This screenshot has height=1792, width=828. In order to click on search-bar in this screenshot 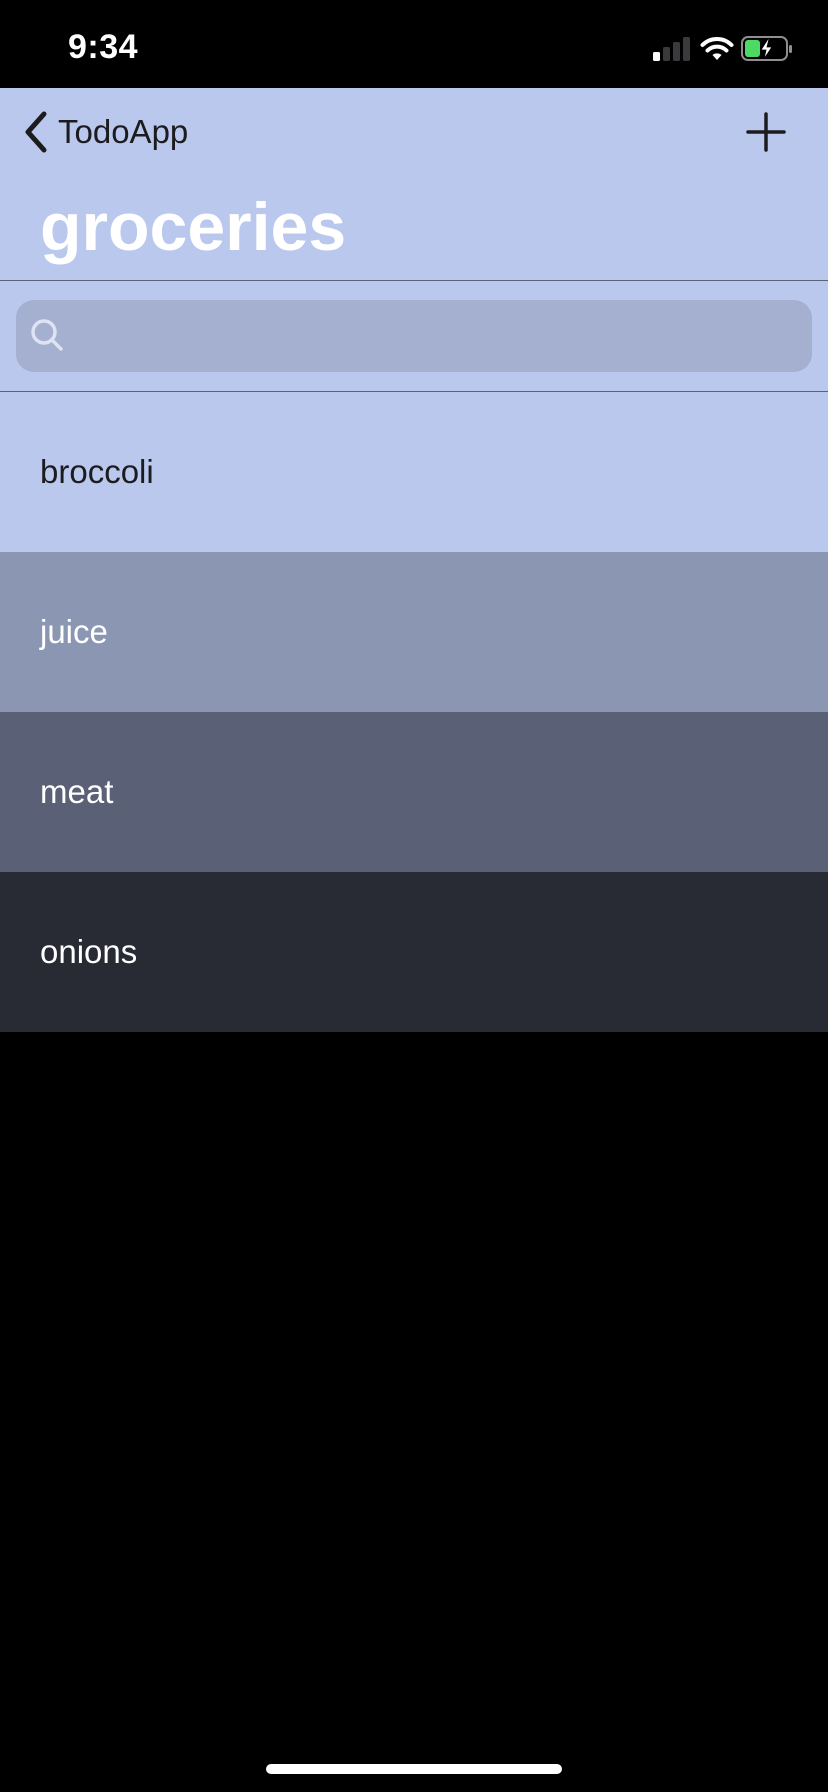, I will do `click(414, 336)`.